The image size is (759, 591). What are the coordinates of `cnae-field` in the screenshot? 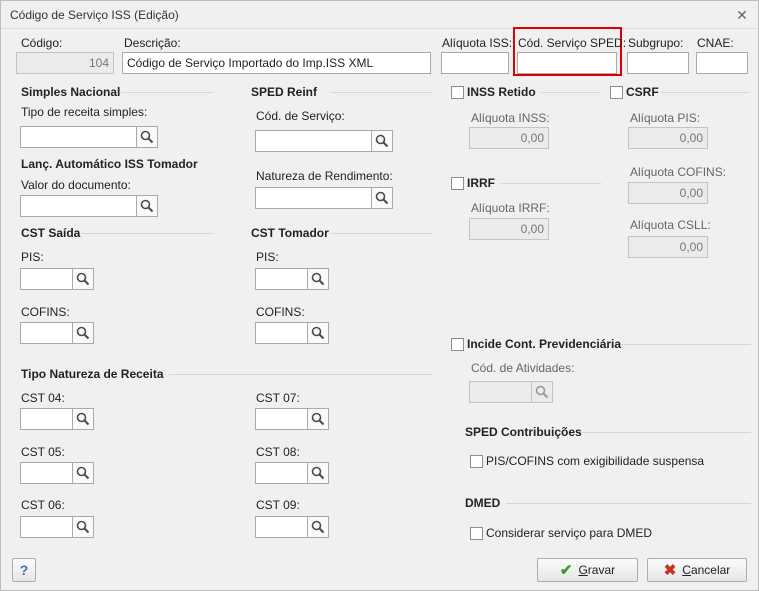 It's located at (722, 63).